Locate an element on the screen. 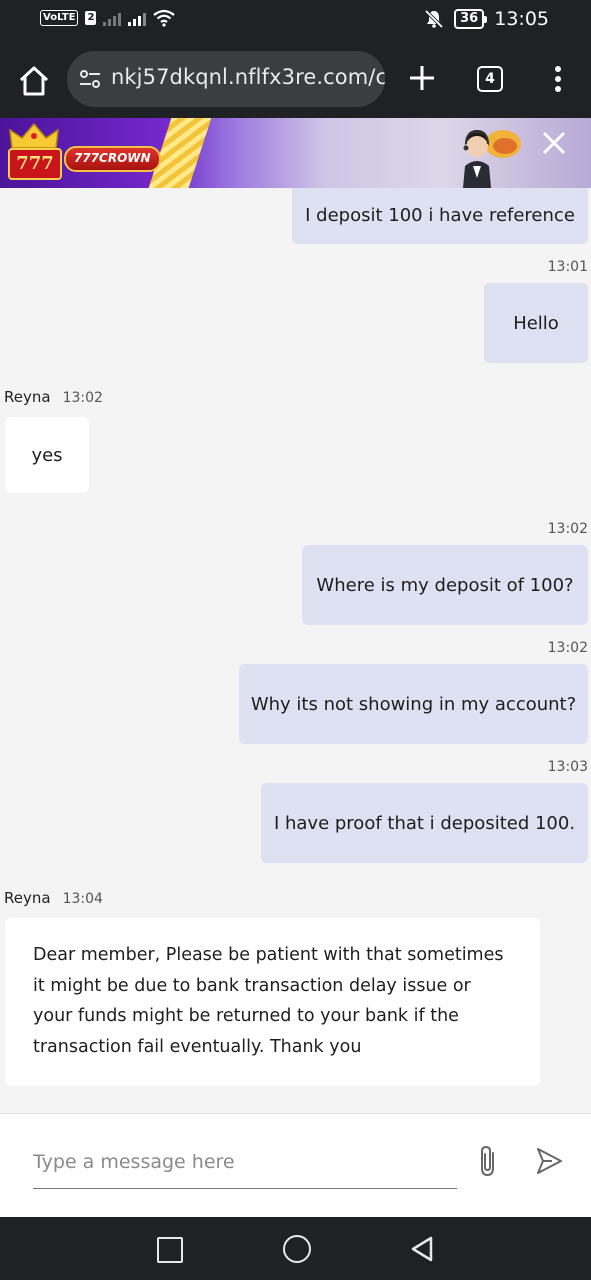  system-navigation-bar is located at coordinates (295, 1248).